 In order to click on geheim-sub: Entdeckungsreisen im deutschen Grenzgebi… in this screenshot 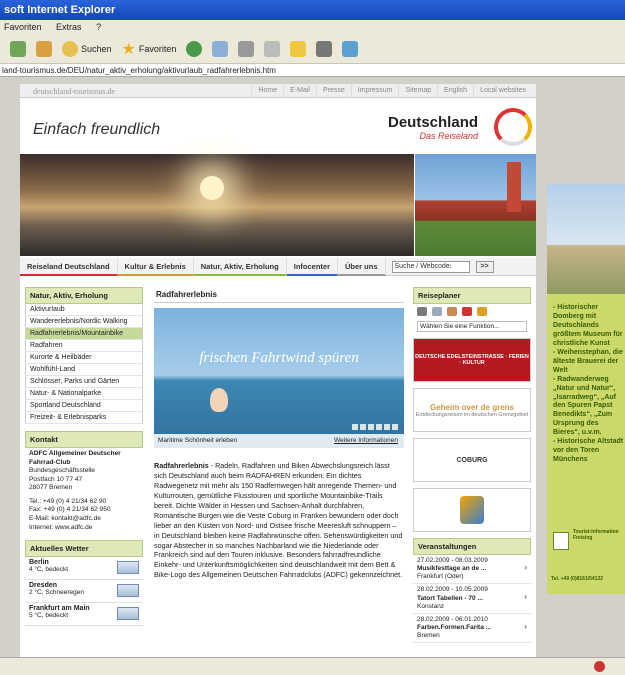, I will do `click(472, 414)`.